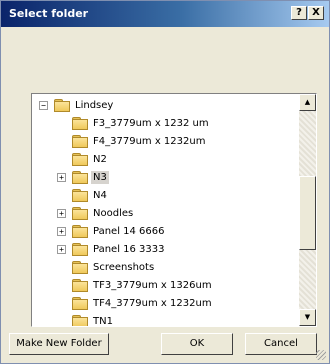 This screenshot has width=330, height=364. I want to click on tree-item: TN1, so click(167, 320).